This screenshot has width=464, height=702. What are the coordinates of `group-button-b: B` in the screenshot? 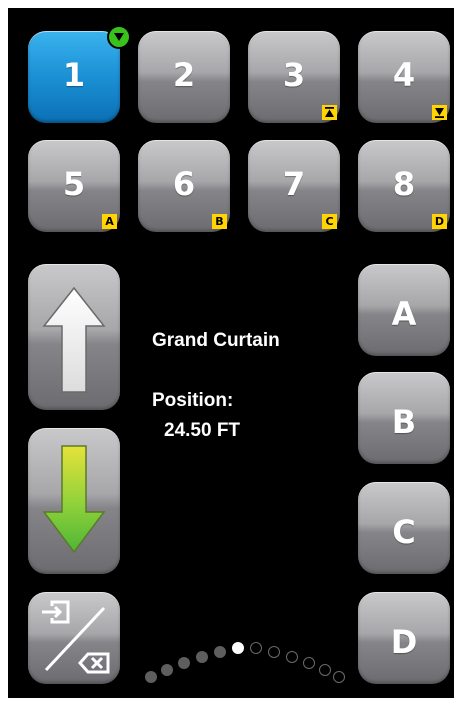 It's located at (404, 418).